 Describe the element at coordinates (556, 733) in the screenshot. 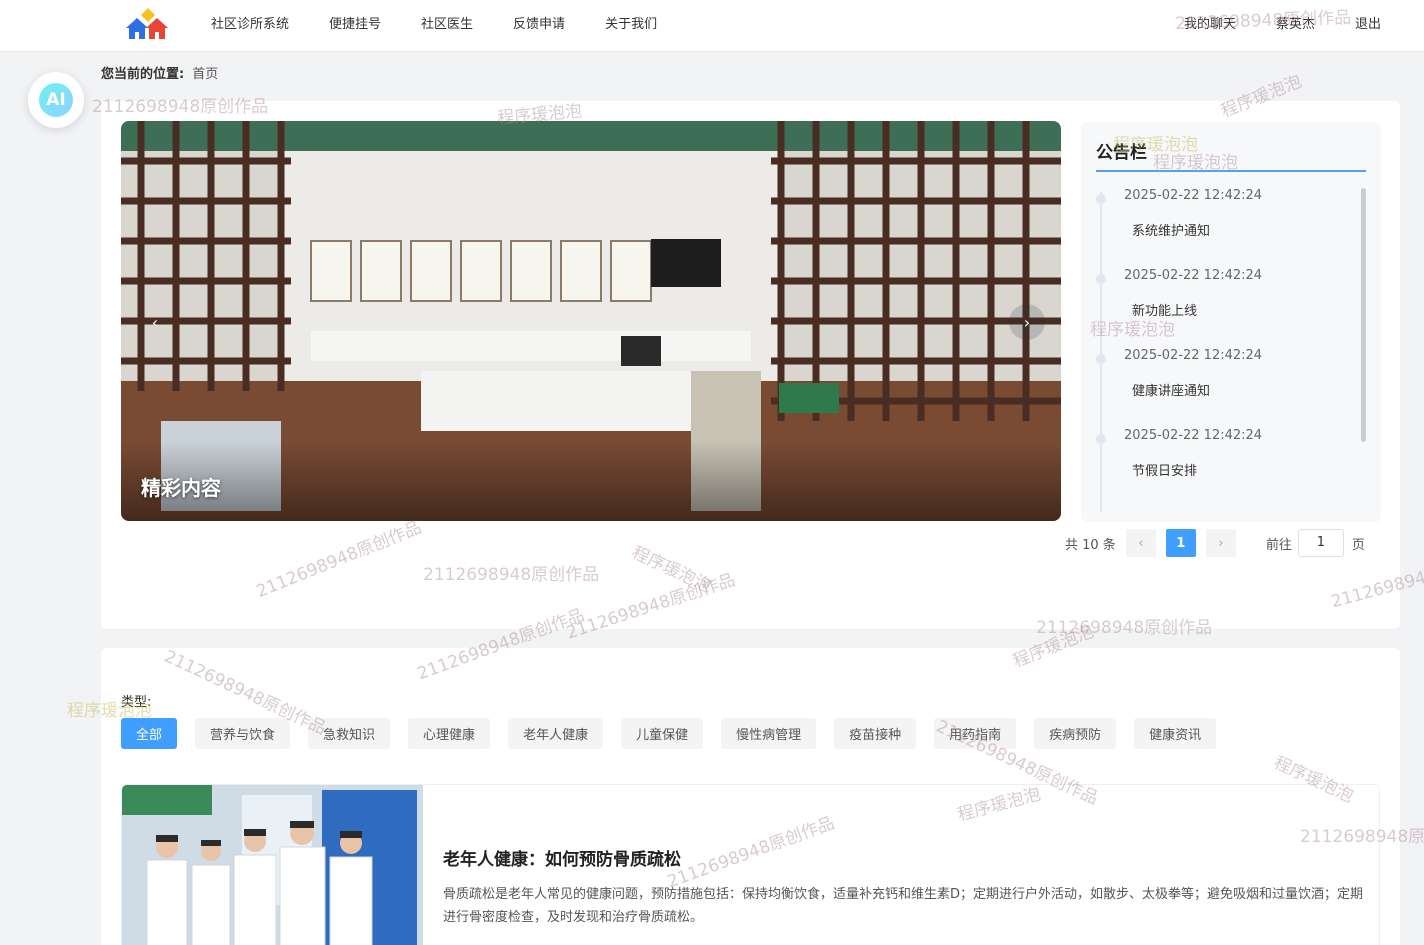

I see `type-tag-elderly-health: 老年人健康` at that location.